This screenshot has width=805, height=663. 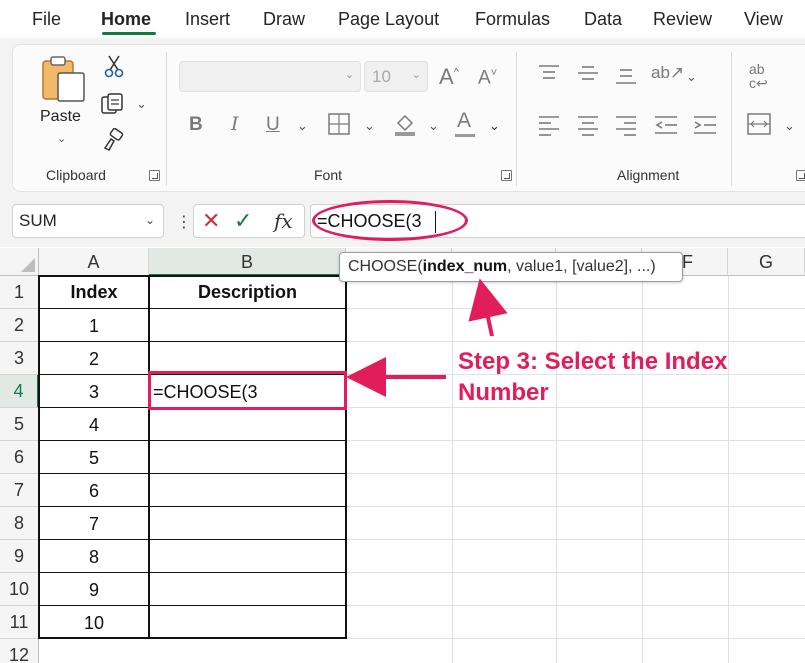 What do you see at coordinates (60, 117) in the screenshot?
I see `paste-button-label: Paste` at bounding box center [60, 117].